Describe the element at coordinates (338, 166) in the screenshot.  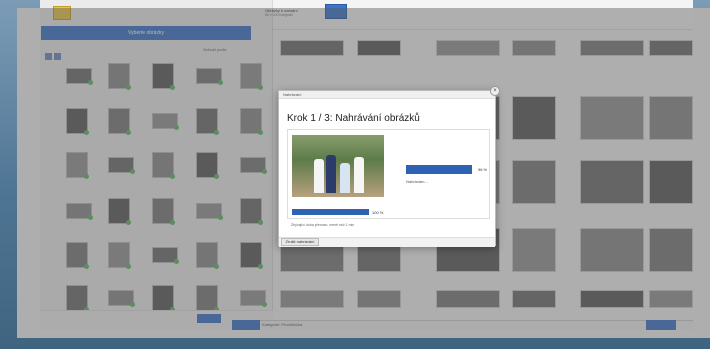
I see `image-preview` at that location.